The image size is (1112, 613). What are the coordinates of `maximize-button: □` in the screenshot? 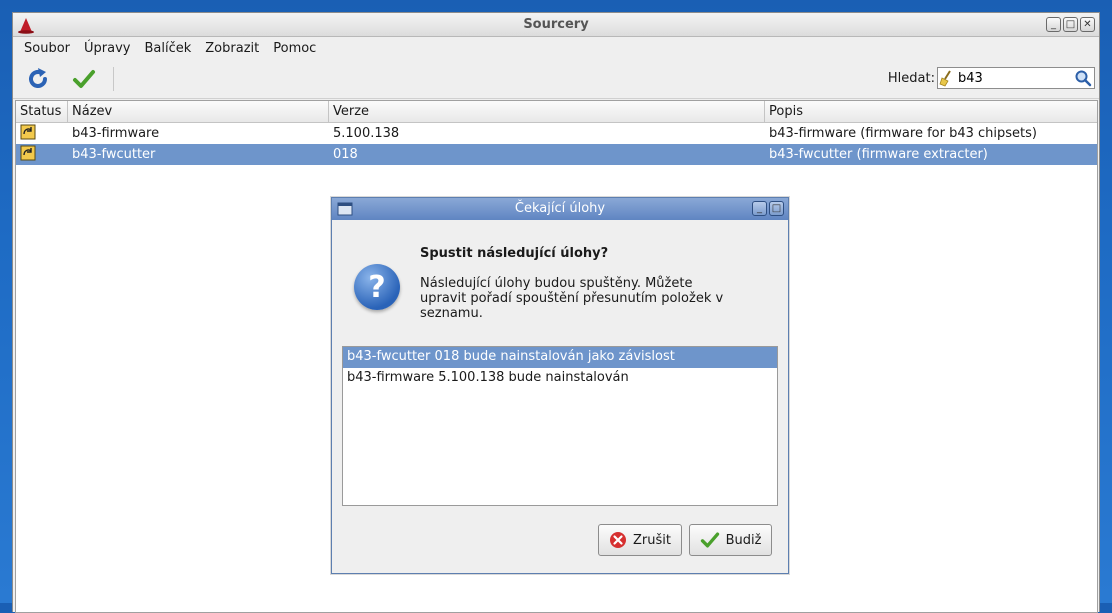 It's located at (1070, 24).